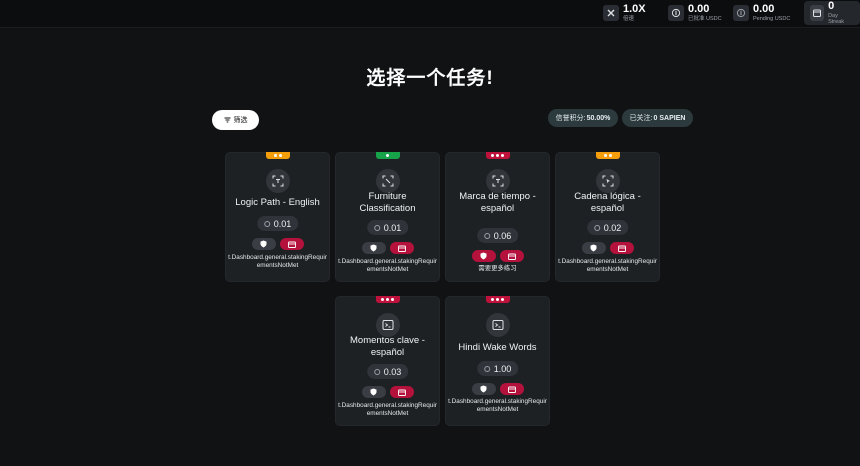 The height and width of the screenshot is (466, 860). Describe the element at coordinates (387, 346) in the screenshot. I see `task-name: Momentos clave - español` at that location.